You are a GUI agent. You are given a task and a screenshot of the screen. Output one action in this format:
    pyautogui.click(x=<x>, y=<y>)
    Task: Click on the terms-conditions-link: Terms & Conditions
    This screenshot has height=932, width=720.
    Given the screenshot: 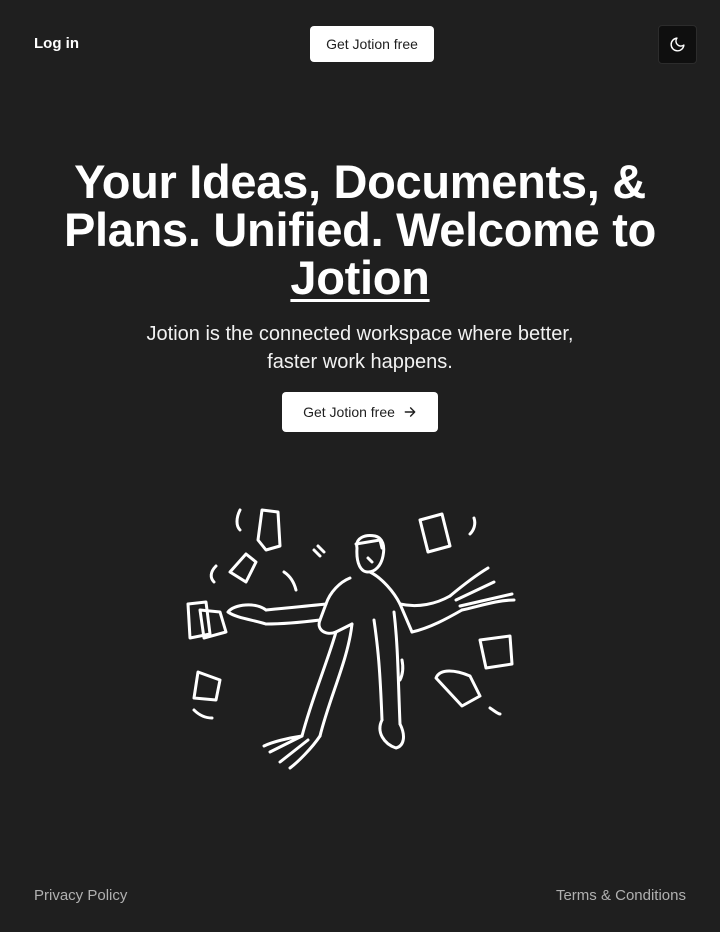 What is the action you would take?
    pyautogui.click(x=621, y=895)
    